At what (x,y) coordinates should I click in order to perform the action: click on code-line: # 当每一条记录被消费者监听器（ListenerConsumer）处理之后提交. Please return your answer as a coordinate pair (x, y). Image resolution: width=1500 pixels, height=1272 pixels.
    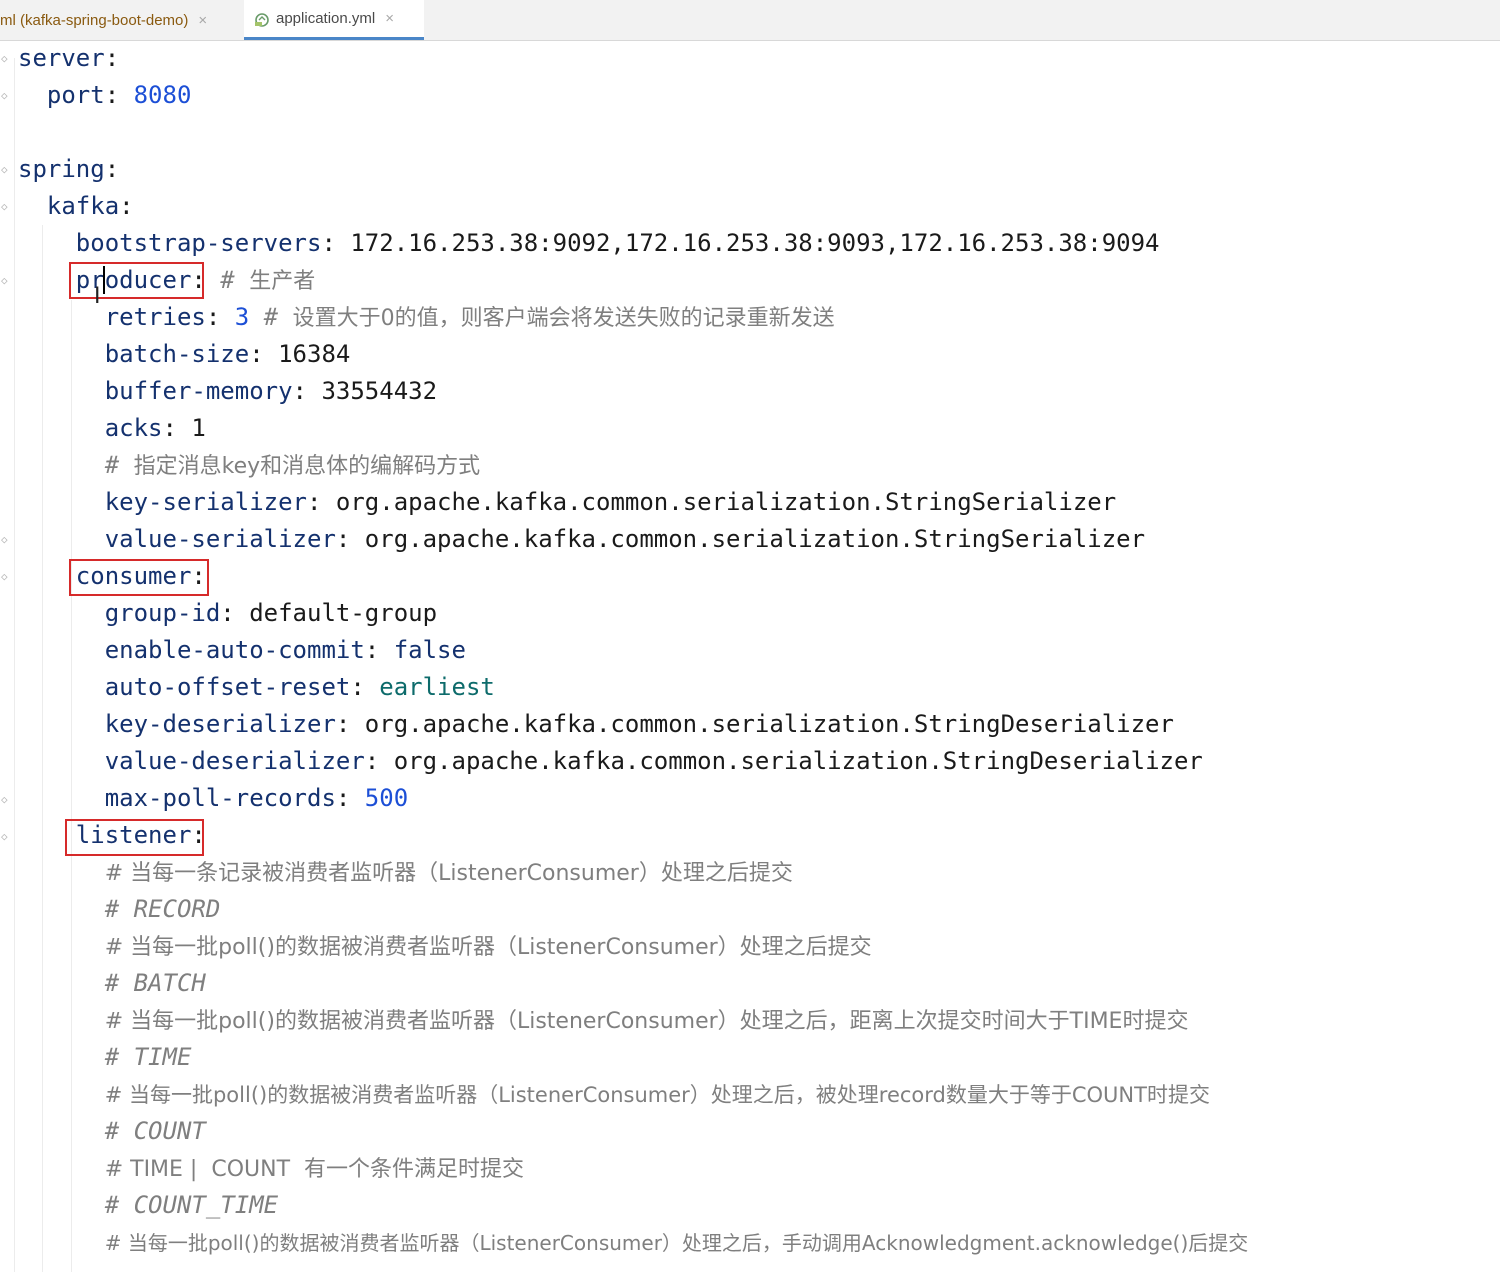
    Looking at the image, I should click on (405, 872).